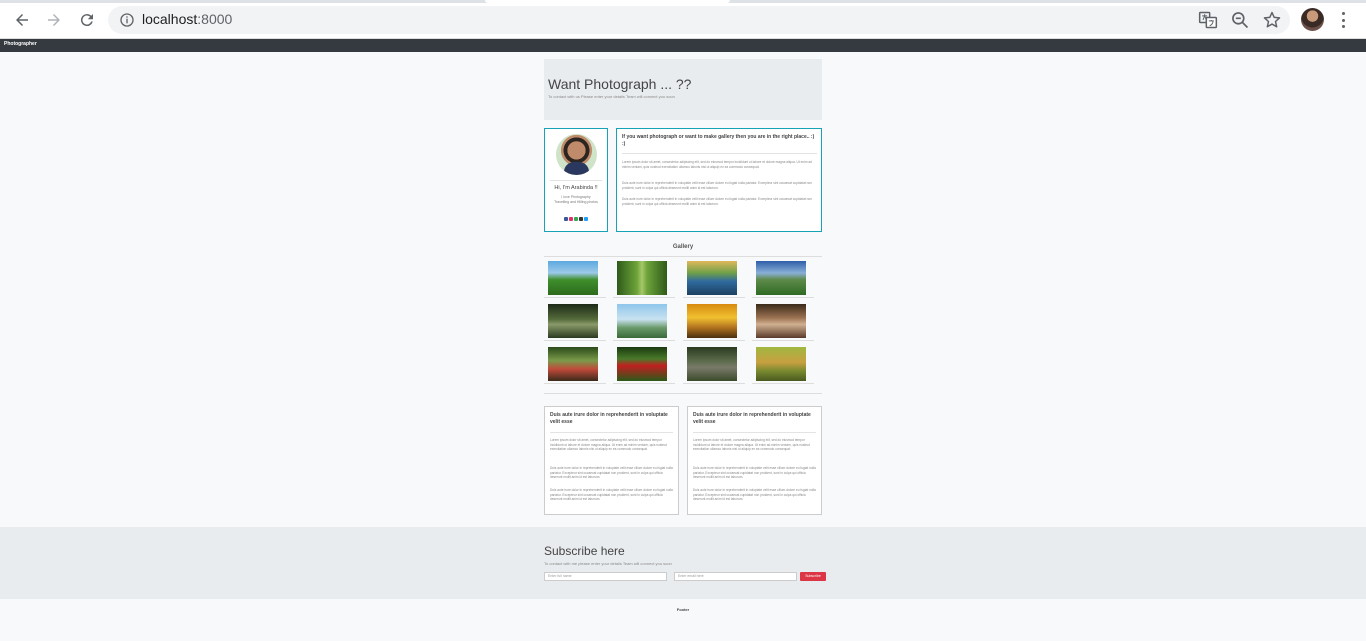 The height and width of the screenshot is (641, 1366). Describe the element at coordinates (1208, 20) in the screenshot. I see `translate-icon` at that location.